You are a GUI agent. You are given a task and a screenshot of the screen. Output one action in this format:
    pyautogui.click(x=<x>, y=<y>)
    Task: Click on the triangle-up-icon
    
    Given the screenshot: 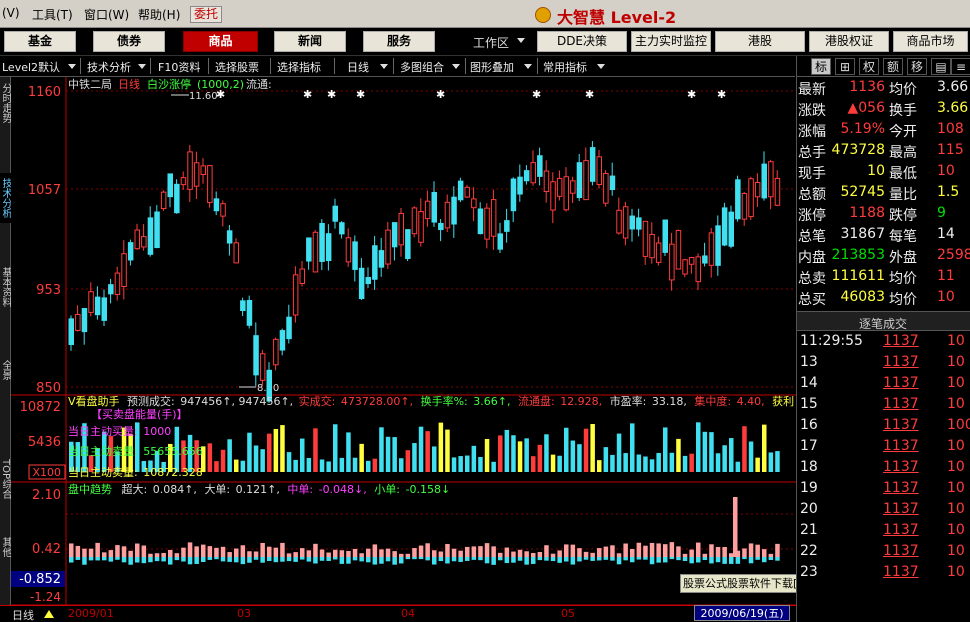 What is the action you would take?
    pyautogui.click(x=49, y=614)
    